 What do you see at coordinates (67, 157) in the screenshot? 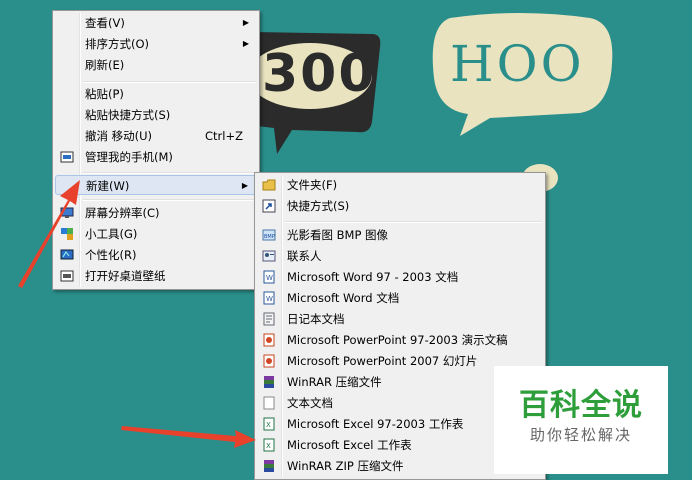
I see `phone-manager-icon` at bounding box center [67, 157].